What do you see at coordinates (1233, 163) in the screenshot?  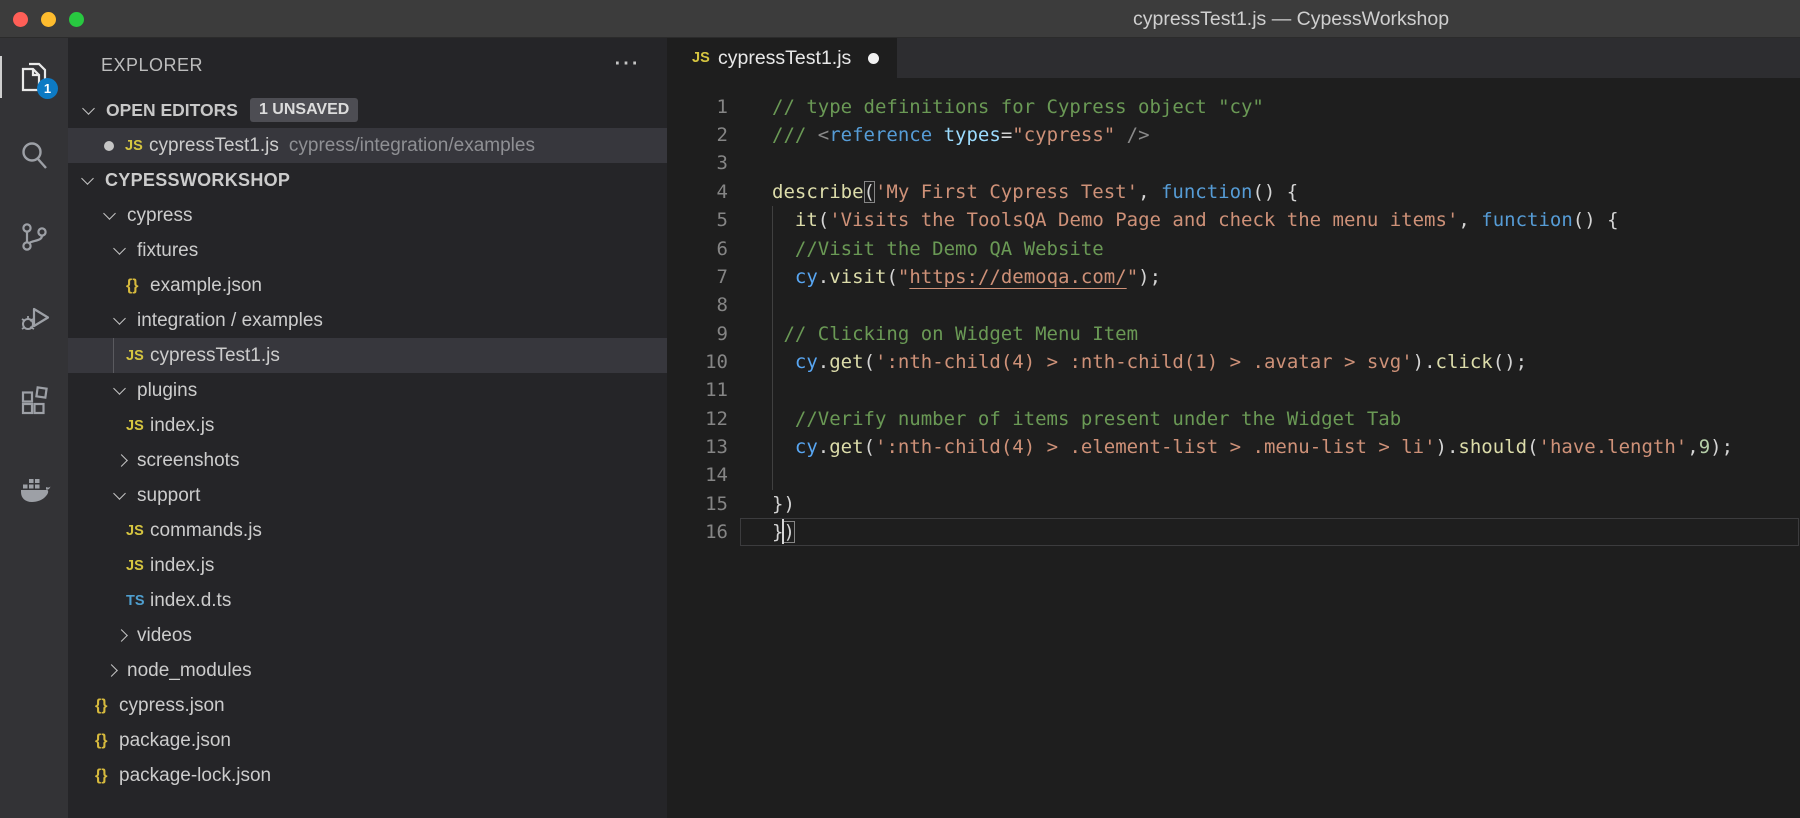 I see `code-line-3: 3` at bounding box center [1233, 163].